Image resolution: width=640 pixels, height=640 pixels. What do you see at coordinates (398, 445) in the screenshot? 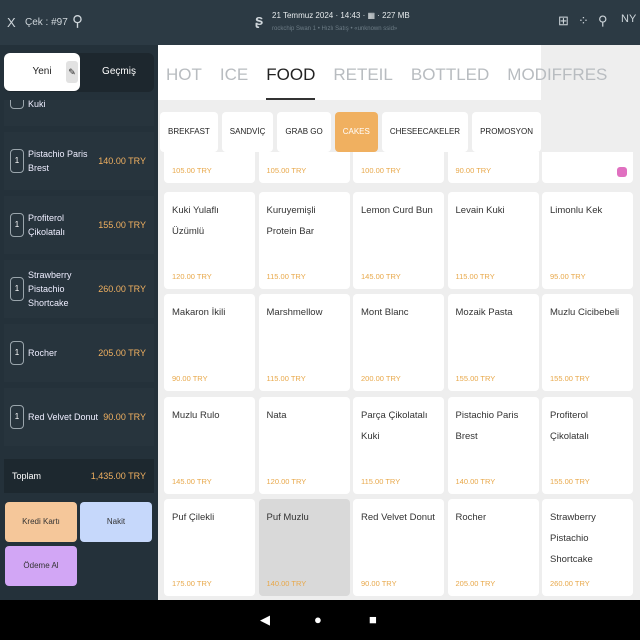
I see `product-card: Parça Çikolatalı Kuki 115.00 TRY` at bounding box center [398, 445].